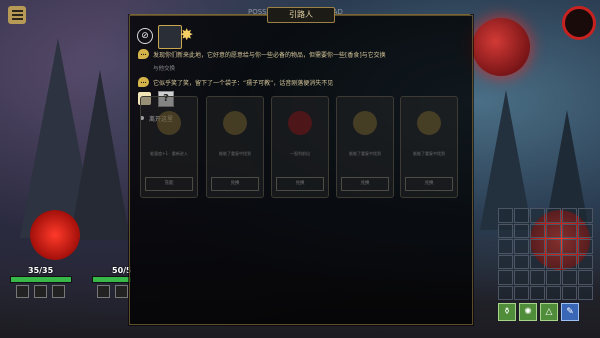 This screenshot has width=600, height=338. Describe the element at coordinates (507, 312) in the screenshot. I see `potion-icon: ⚱` at that location.